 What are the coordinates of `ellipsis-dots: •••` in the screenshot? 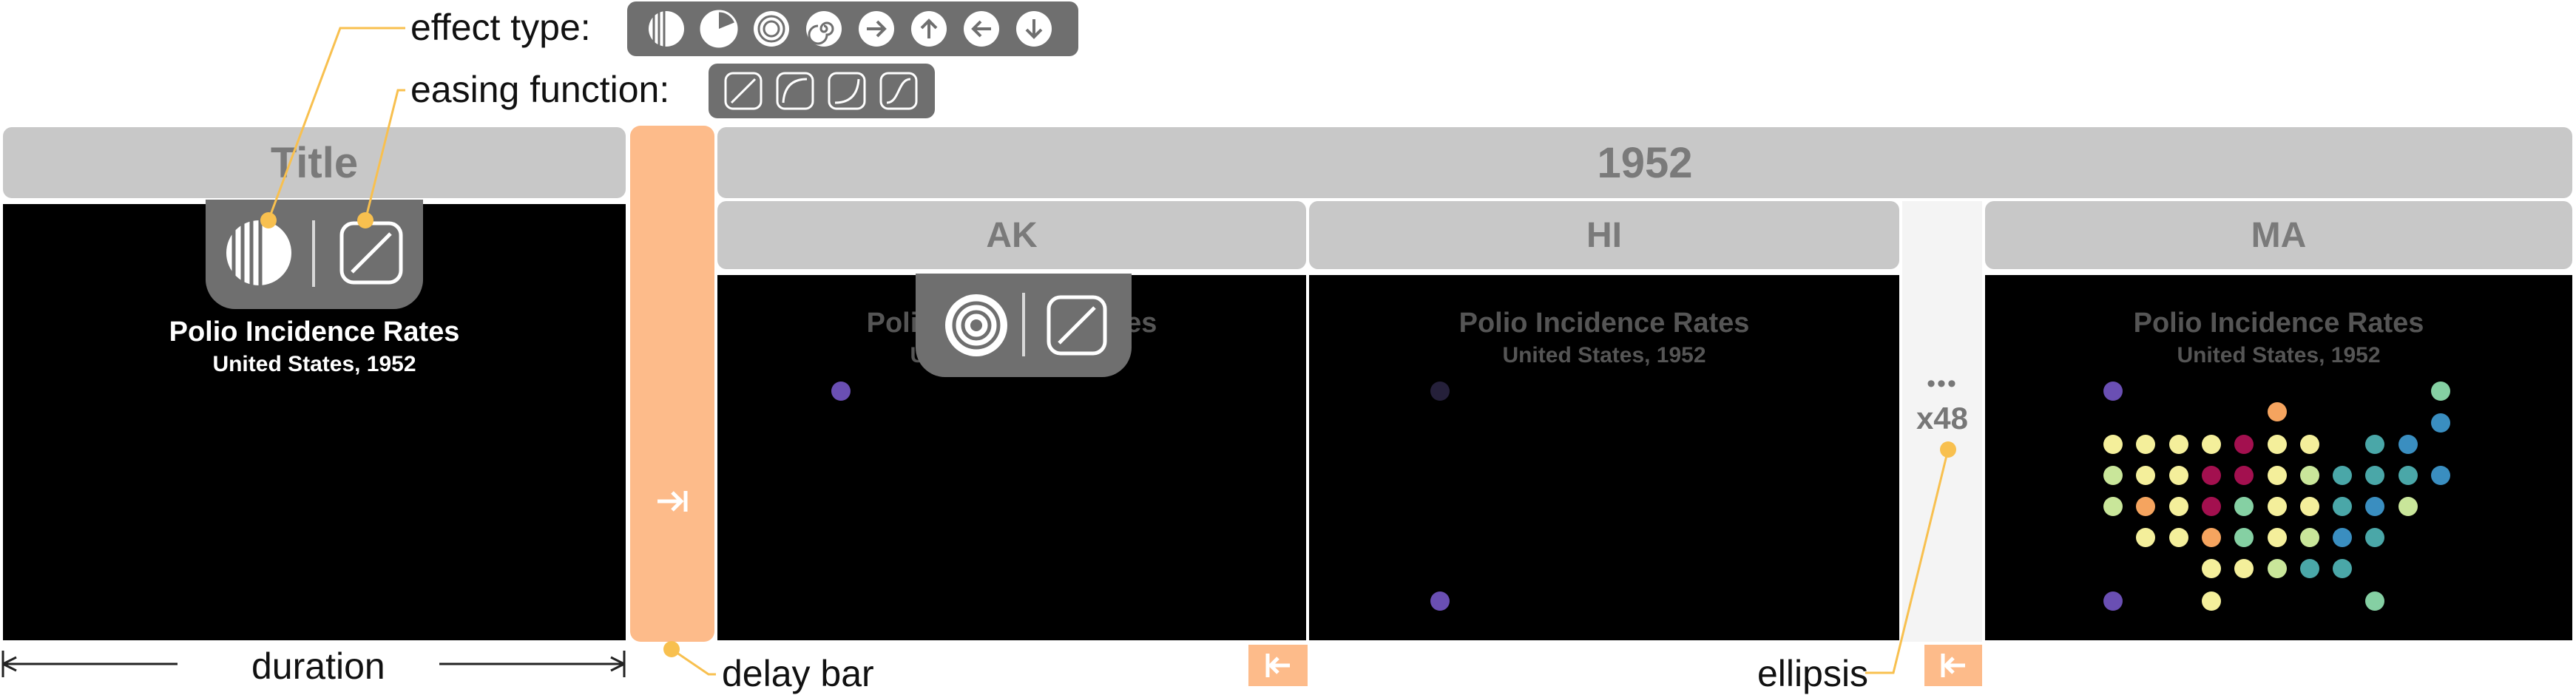 It's located at (1942, 384).